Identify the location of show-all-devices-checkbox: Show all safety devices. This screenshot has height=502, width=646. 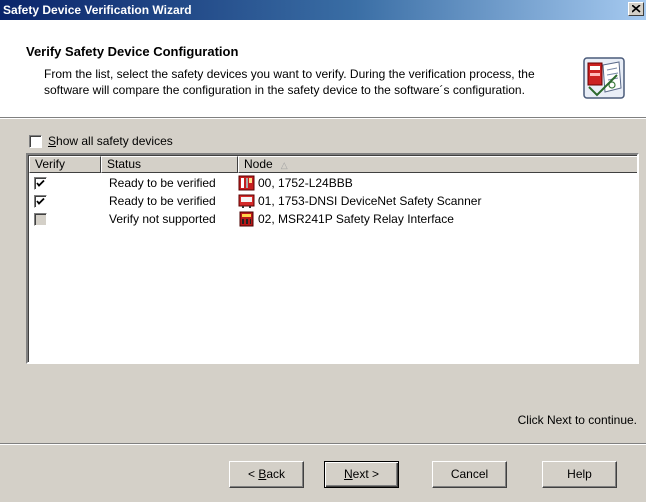
(101, 141).